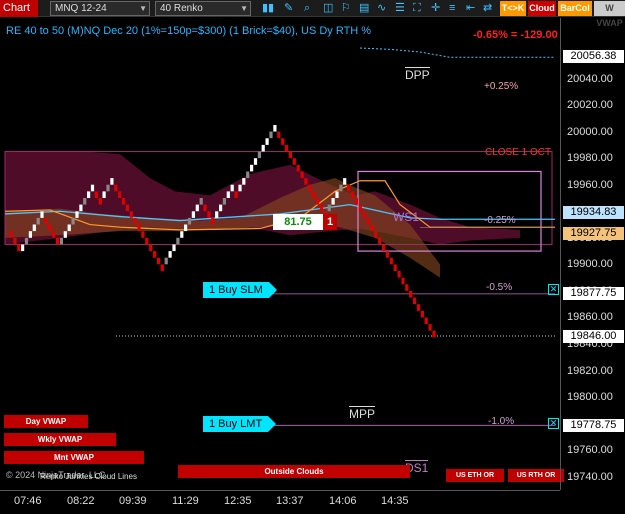 This screenshot has height=514, width=625. Describe the element at coordinates (298, 222) in the screenshot. I see `position-pnl-box: 81.75` at that location.